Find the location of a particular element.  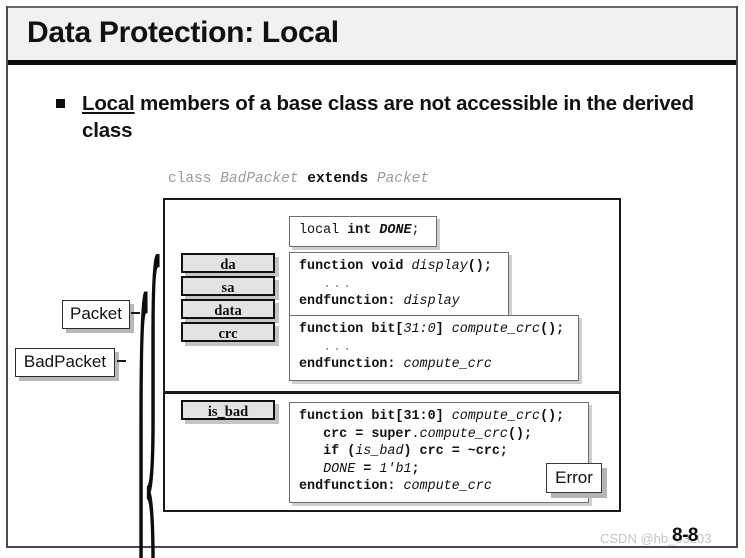

code-done-identifier: DONE is located at coordinates (395, 230).